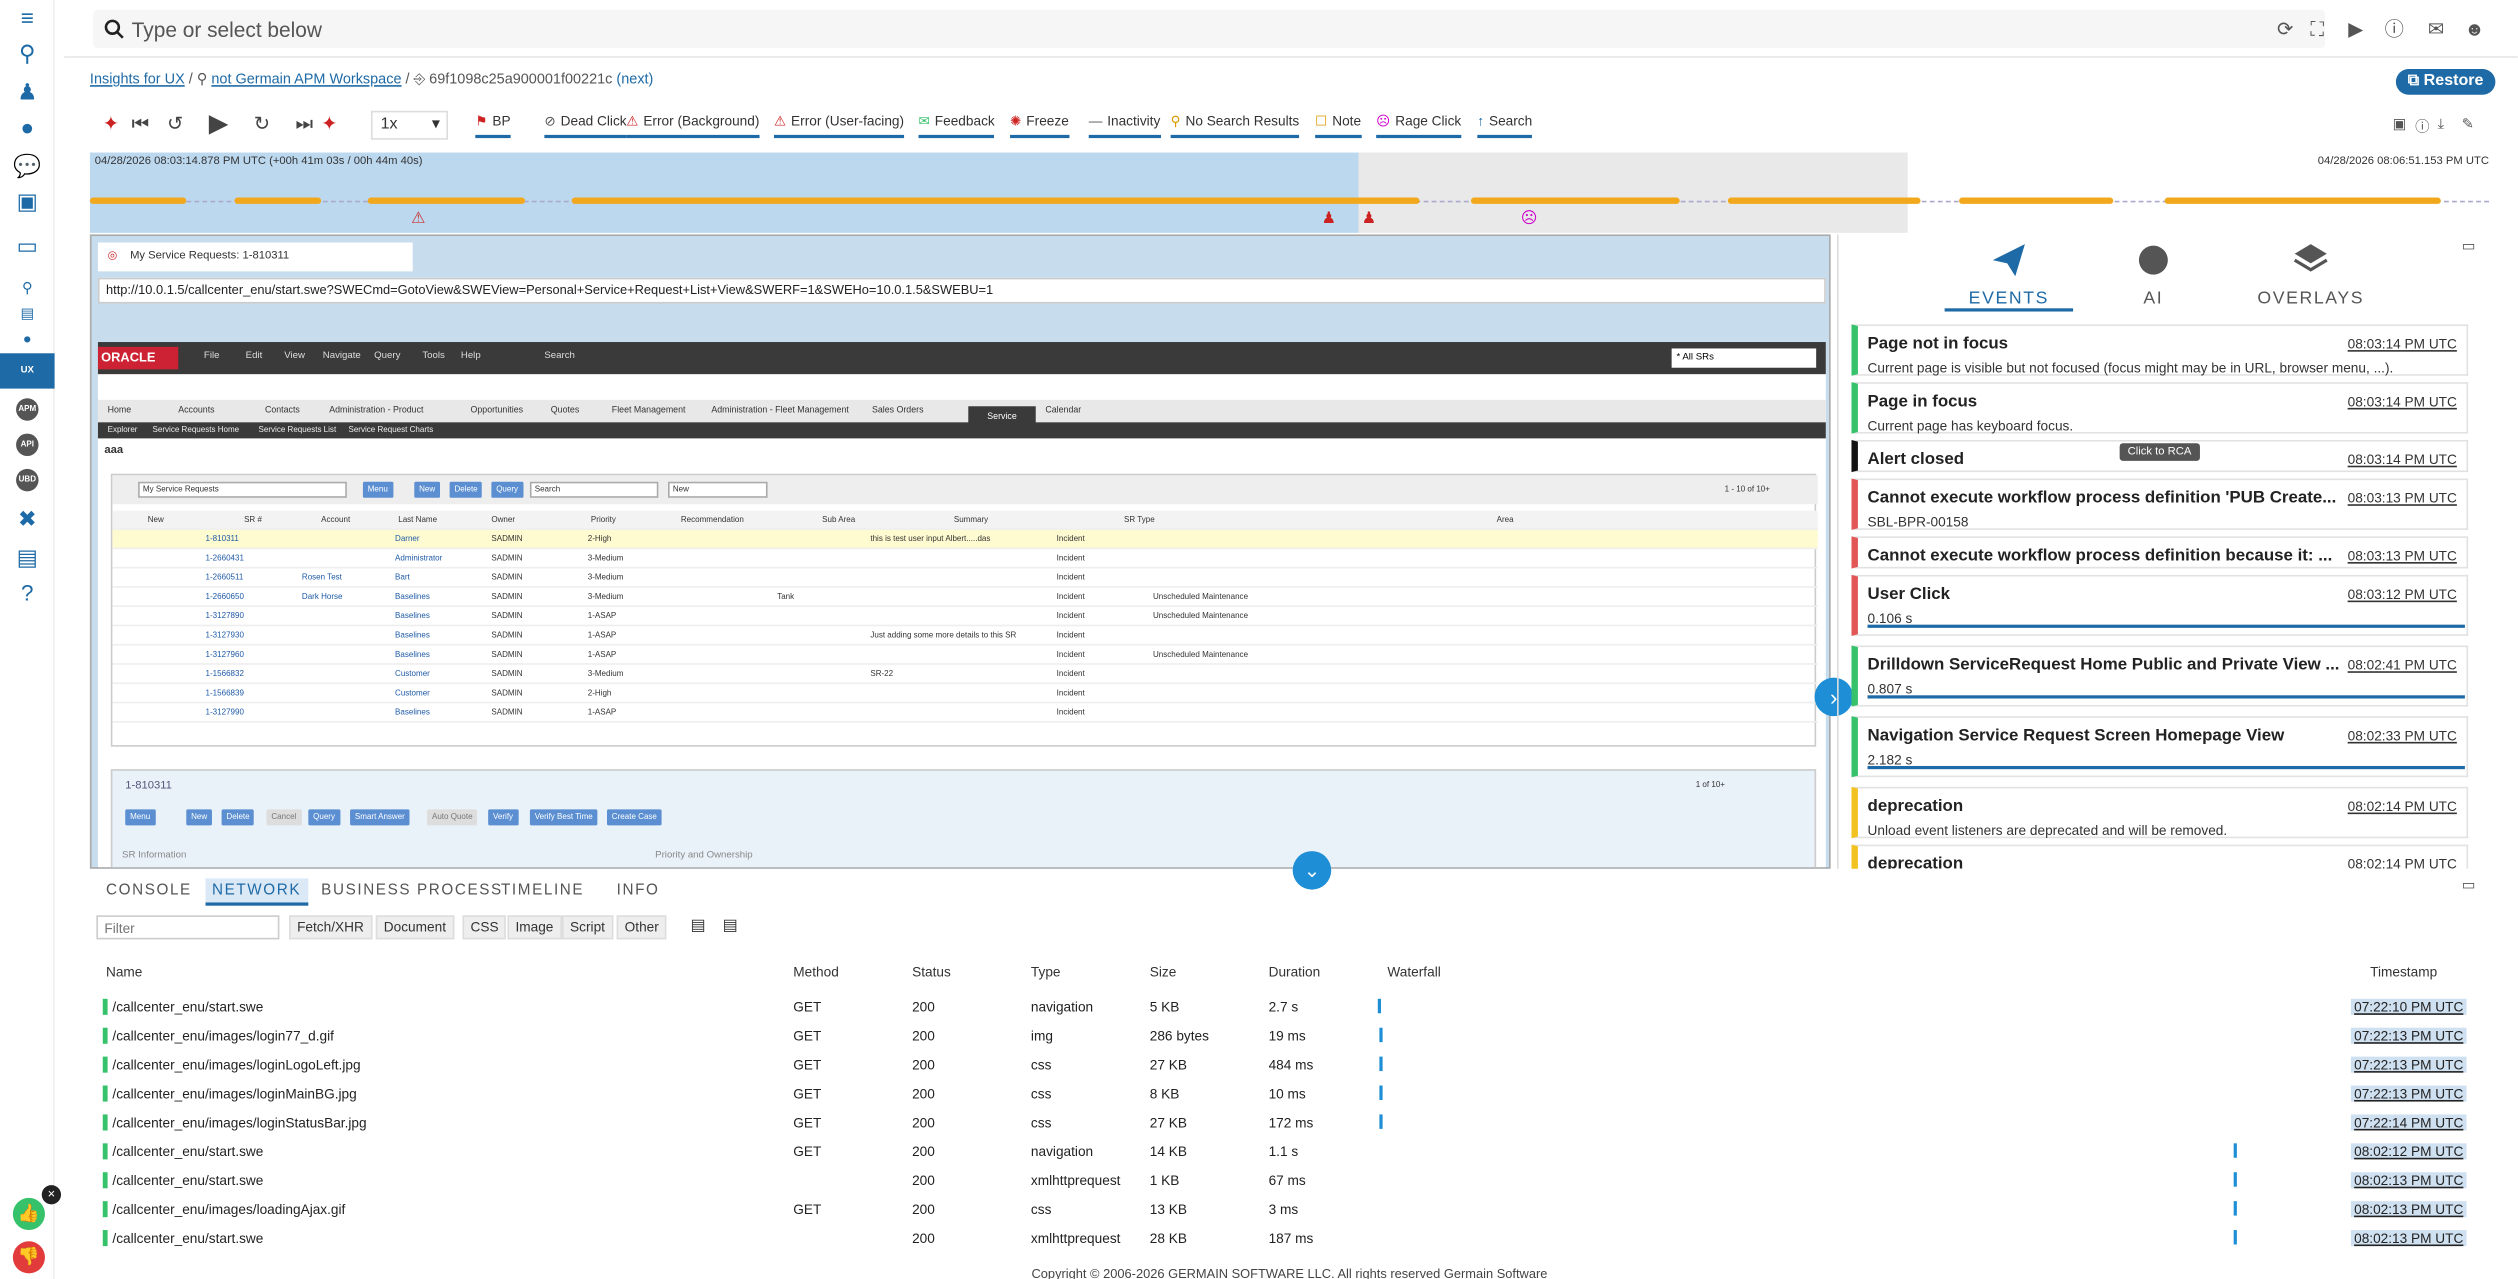 This screenshot has width=2518, height=1279. Describe the element at coordinates (2468, 125) in the screenshot. I see `edit-icon: ✎` at that location.